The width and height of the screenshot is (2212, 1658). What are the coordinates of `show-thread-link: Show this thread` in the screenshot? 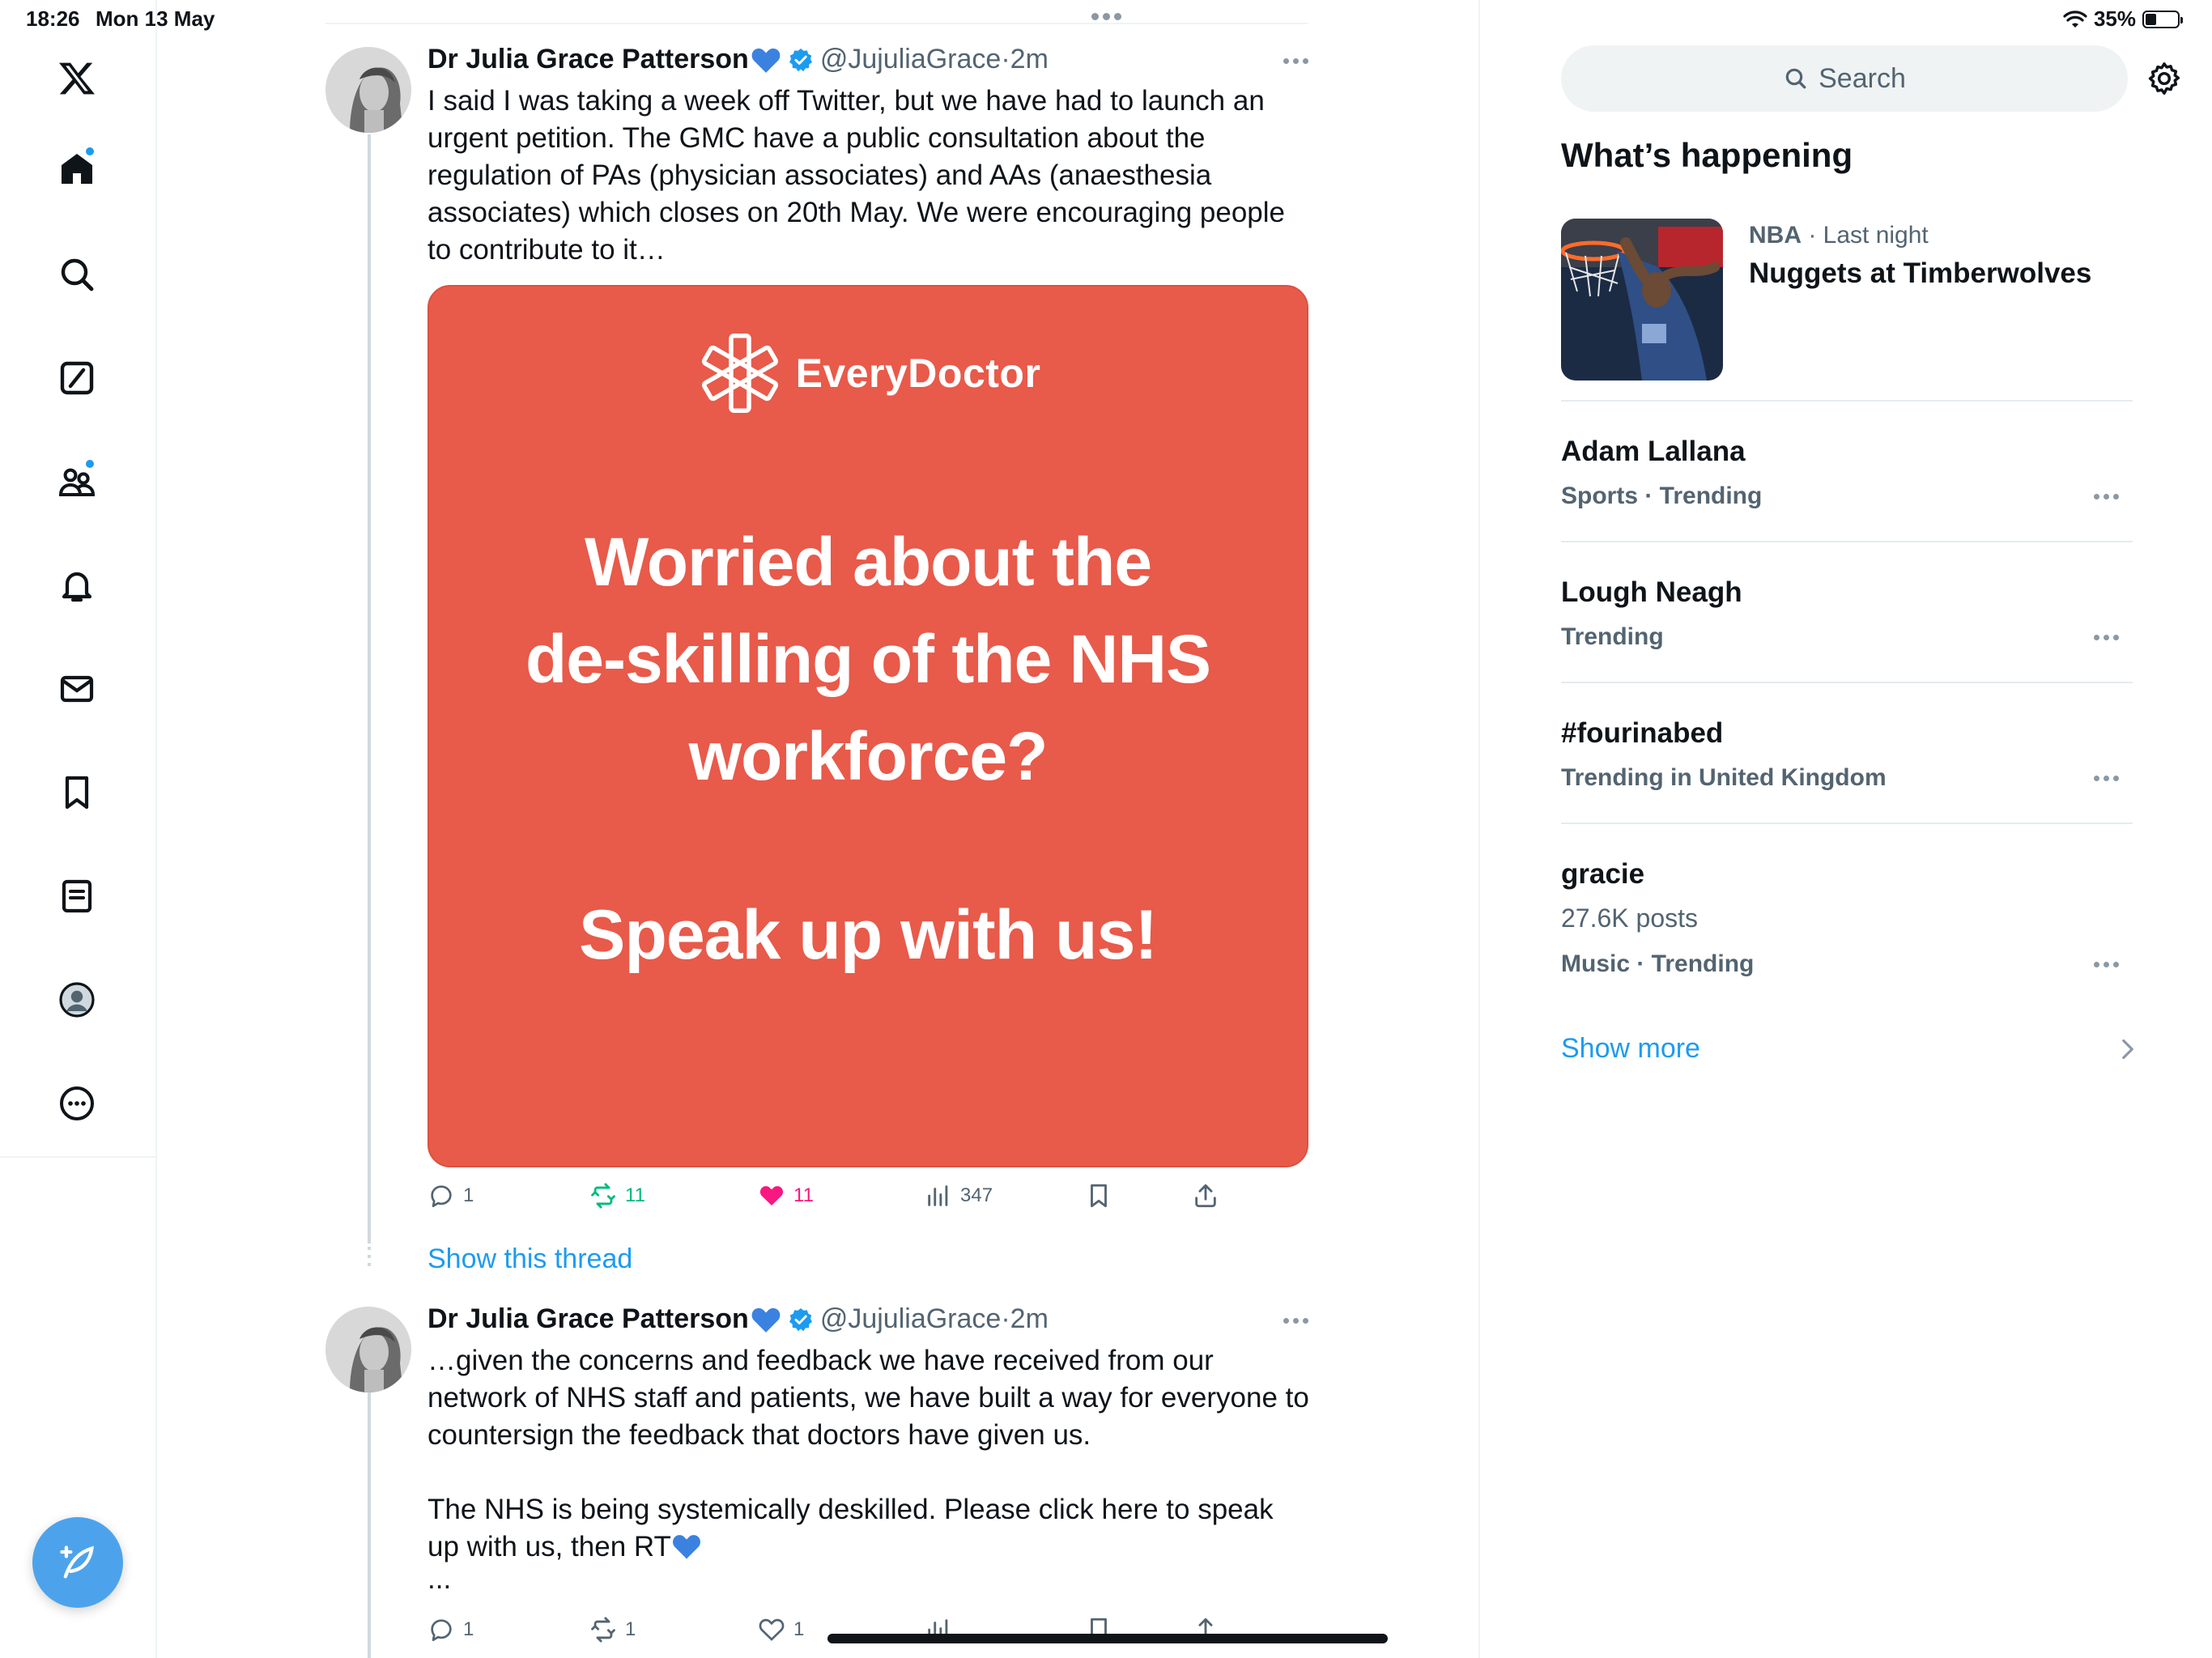 It's located at (530, 1259).